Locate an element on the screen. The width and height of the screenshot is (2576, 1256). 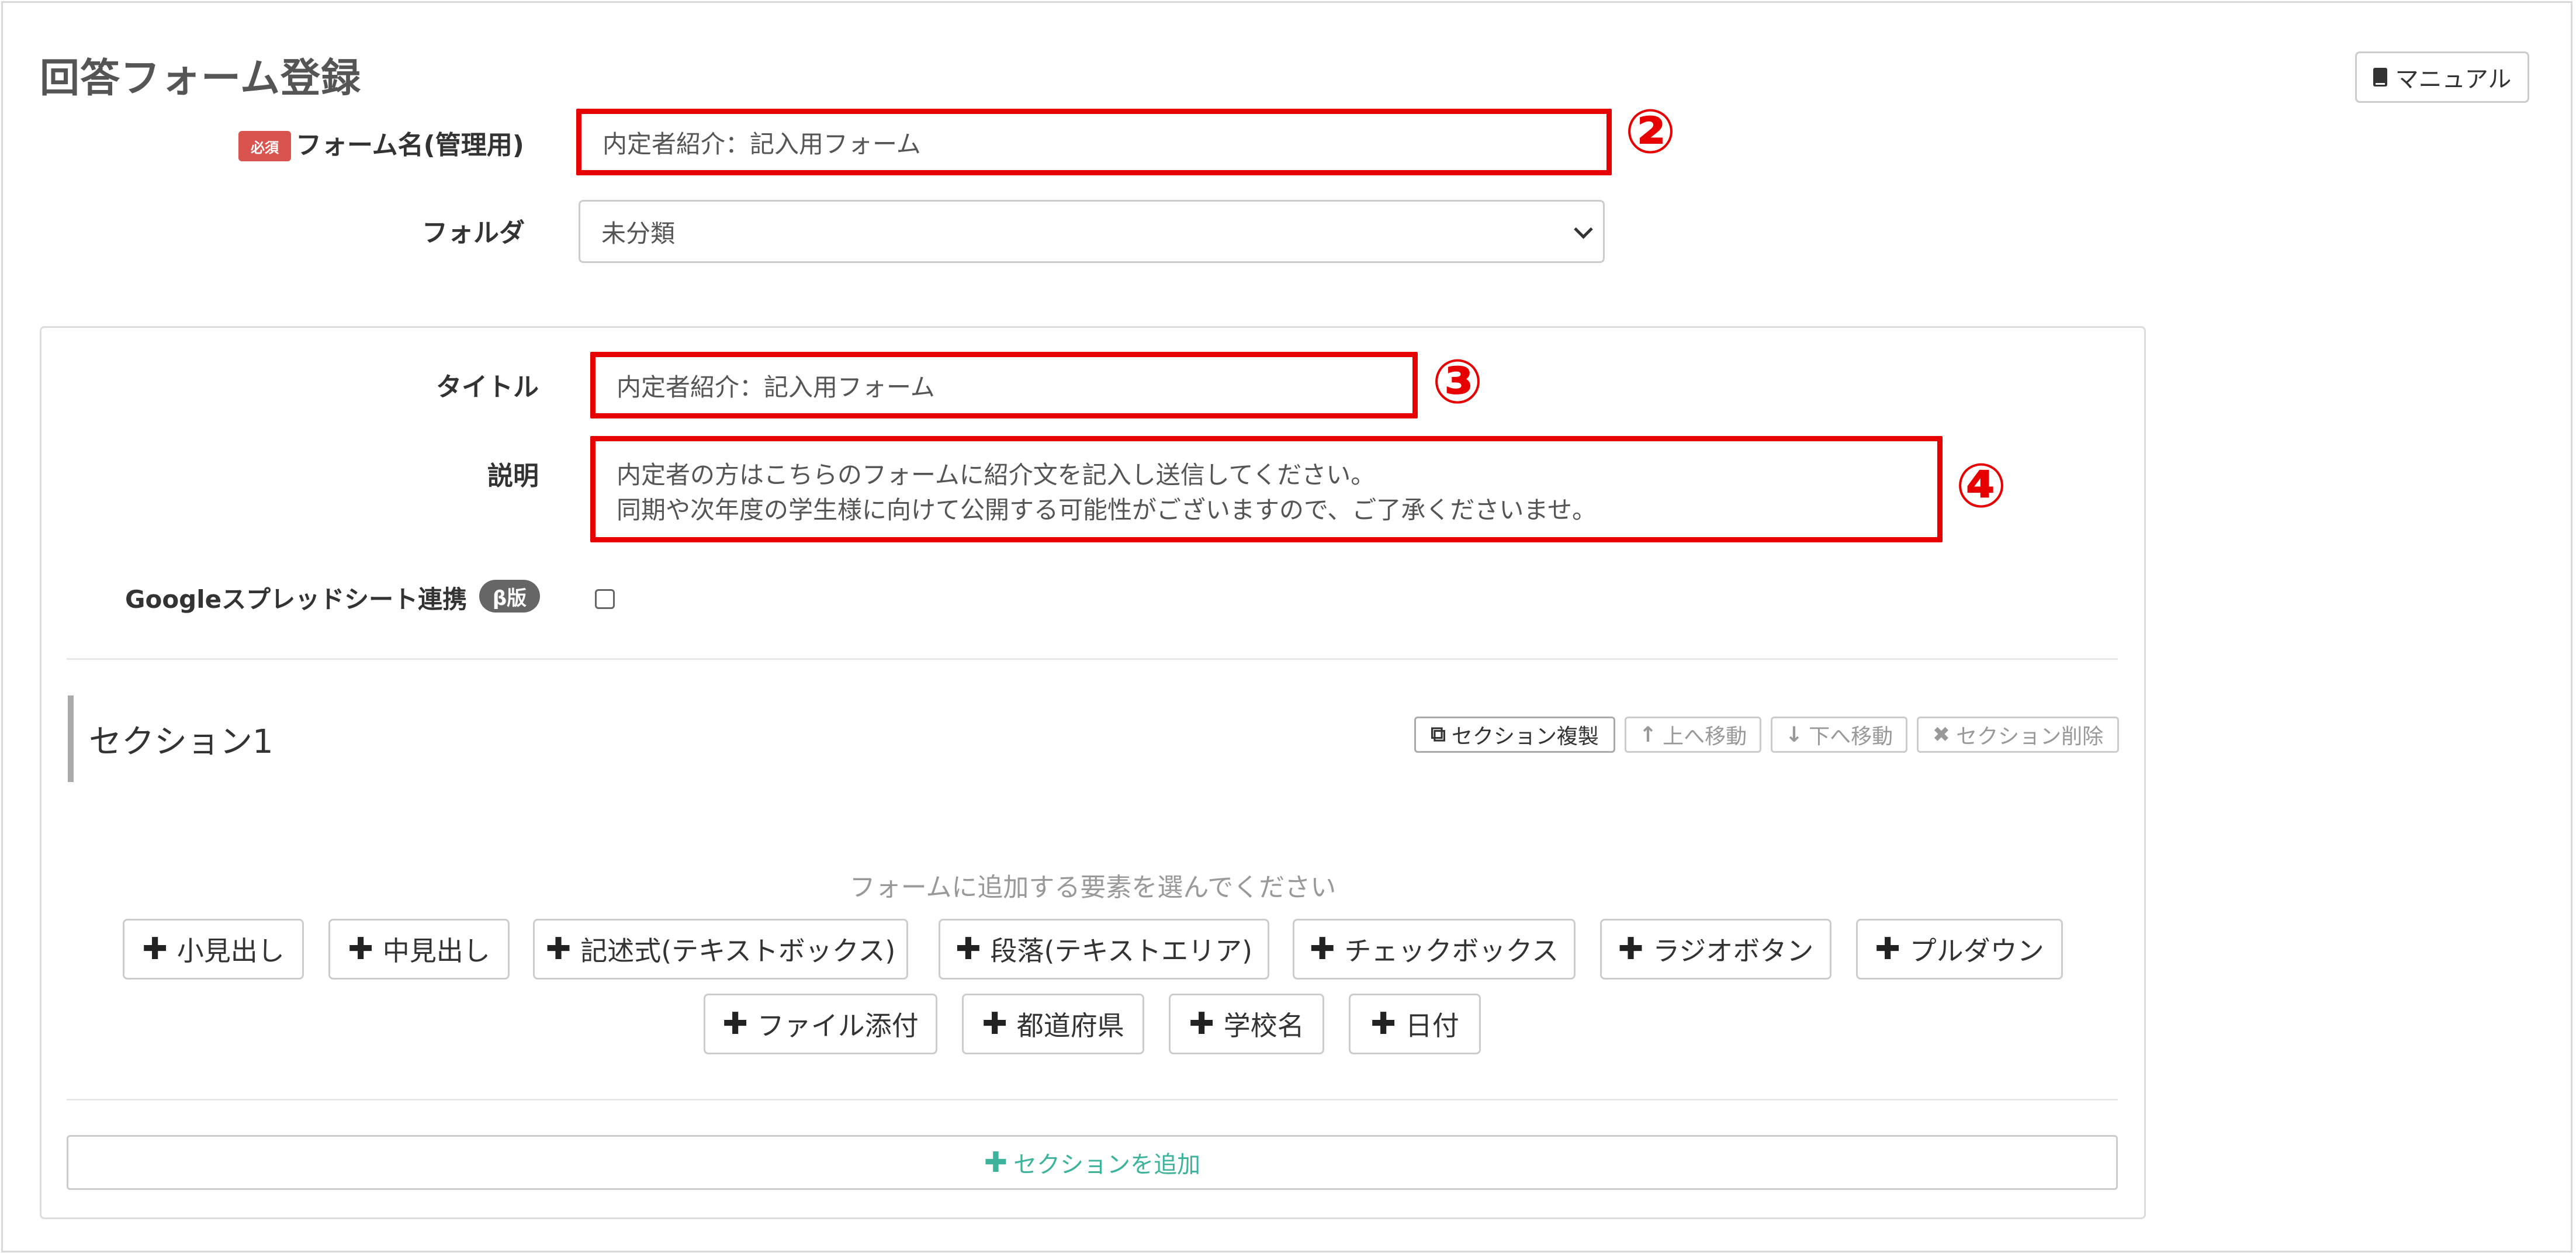
copy-icon: ⧉ is located at coordinates (1438, 734).